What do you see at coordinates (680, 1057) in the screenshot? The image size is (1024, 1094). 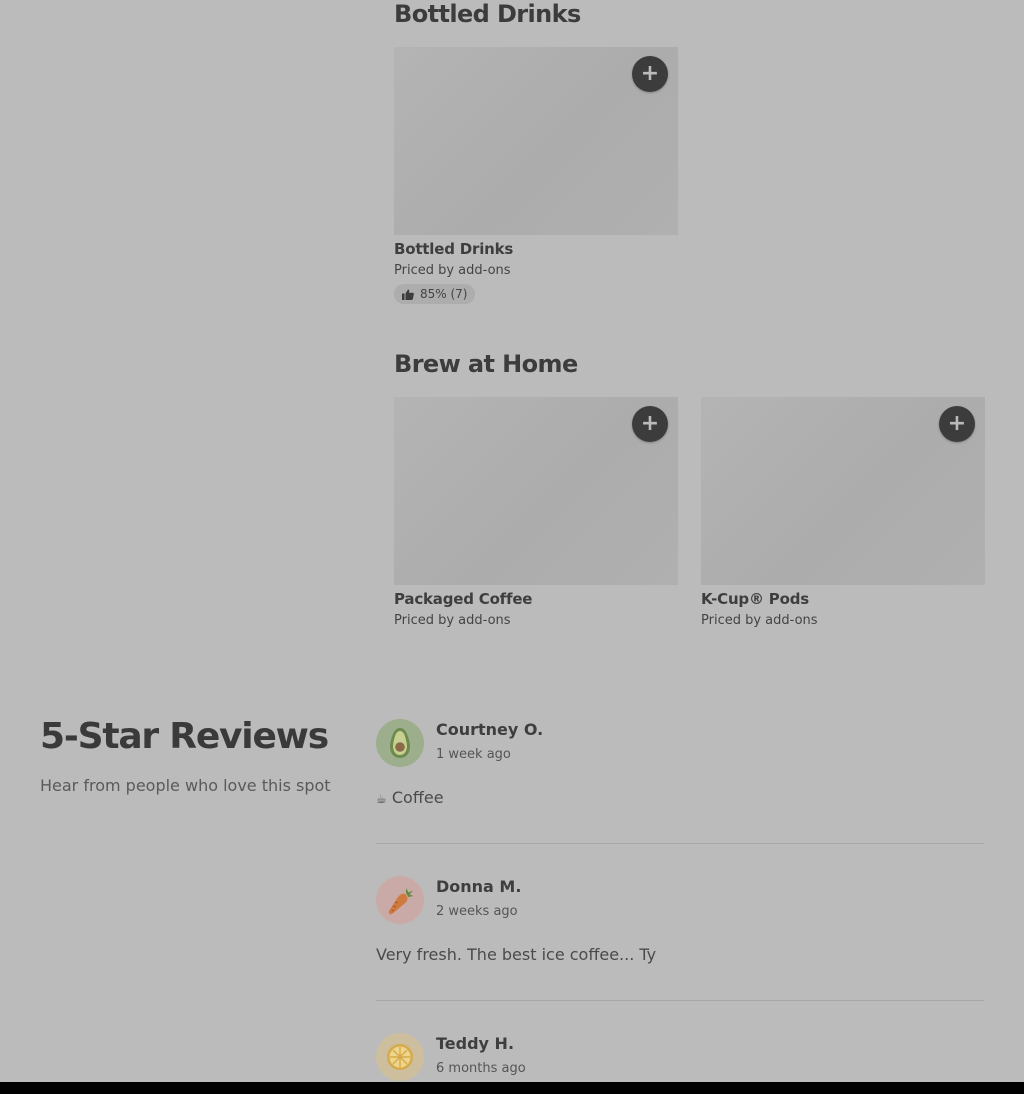 I see `review-item: Teddy H. 6 months ago` at bounding box center [680, 1057].